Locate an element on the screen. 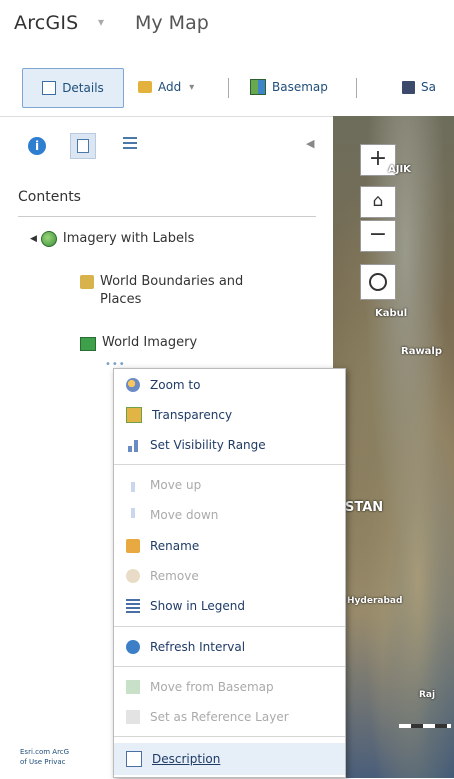 The image size is (454, 779). basemap-group-icon is located at coordinates (48, 239).